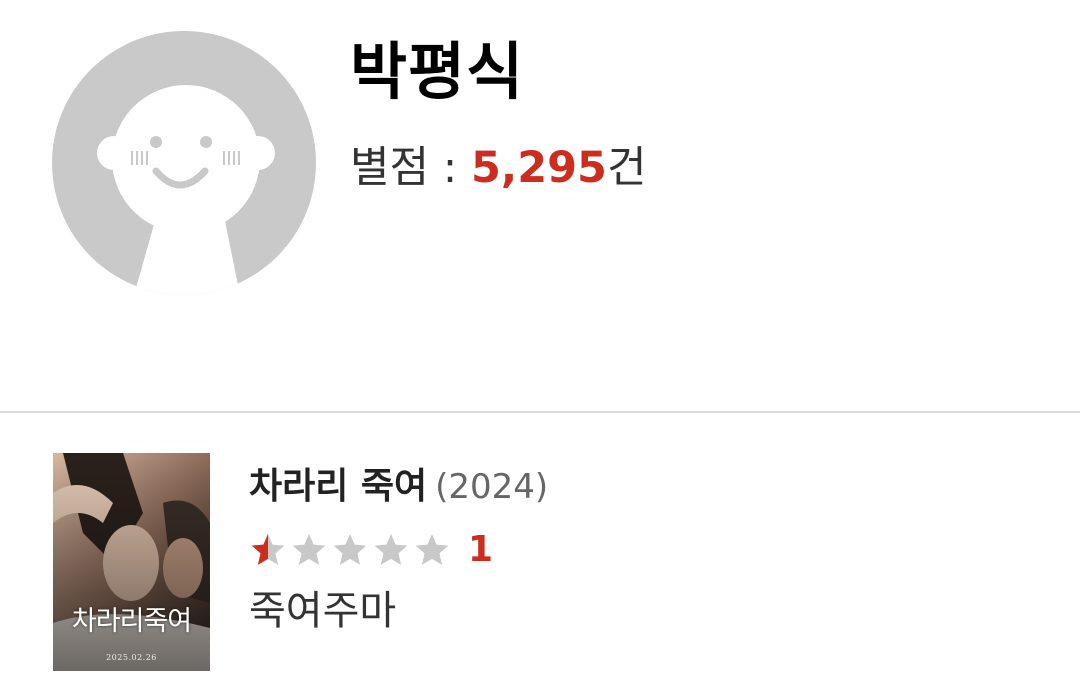 Image resolution: width=1080 pixels, height=681 pixels. Describe the element at coordinates (371, 550) in the screenshot. I see `star-rating: 1` at that location.